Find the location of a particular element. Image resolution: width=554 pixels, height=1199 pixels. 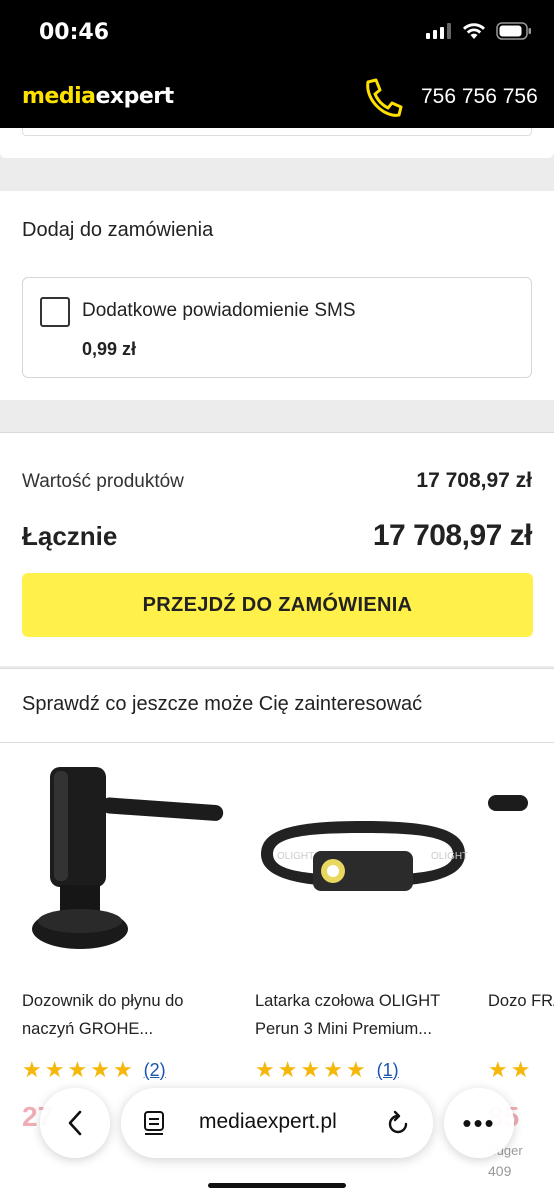

address-bar: mediaexpert.pl is located at coordinates (277, 1123).